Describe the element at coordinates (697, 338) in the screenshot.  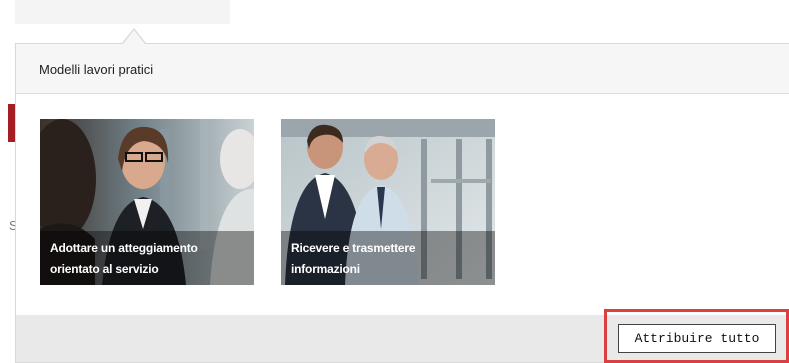
I see `assign-all-button: Attribuire tutto` at that location.